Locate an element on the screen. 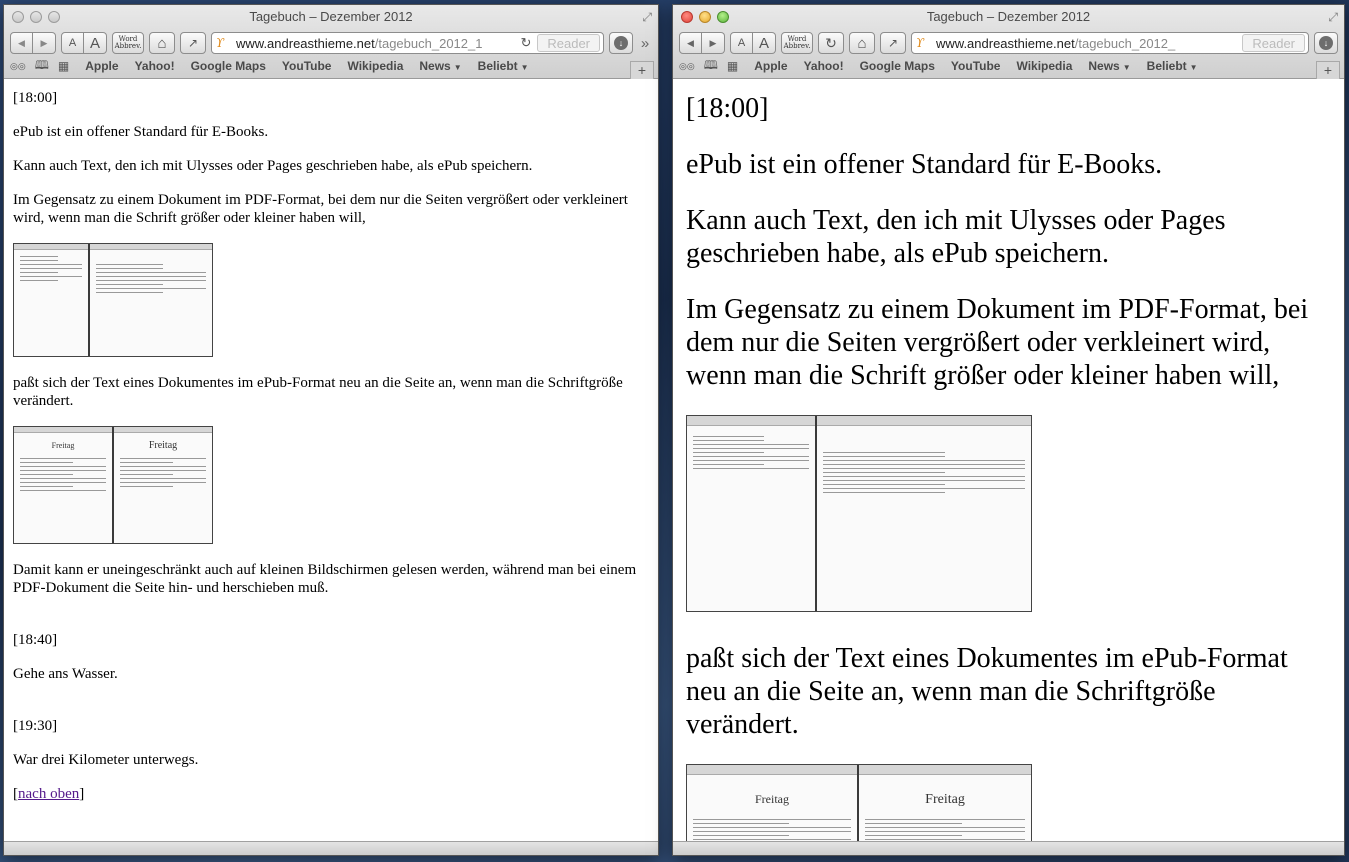  reload-button: ↻ is located at coordinates (831, 43).